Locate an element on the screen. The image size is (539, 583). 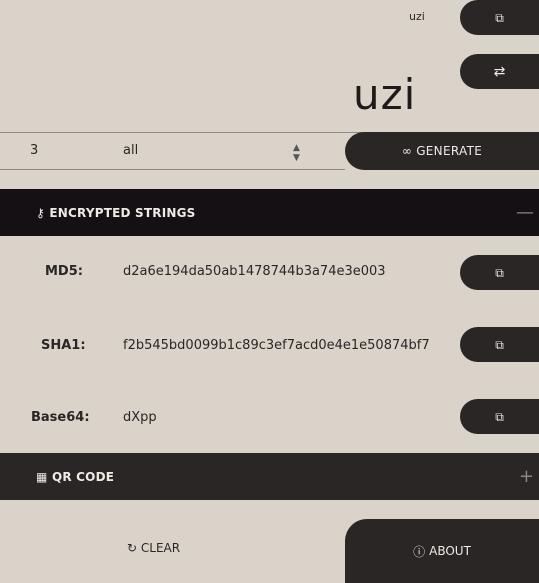
generate-label: GENERATE is located at coordinates (449, 151).